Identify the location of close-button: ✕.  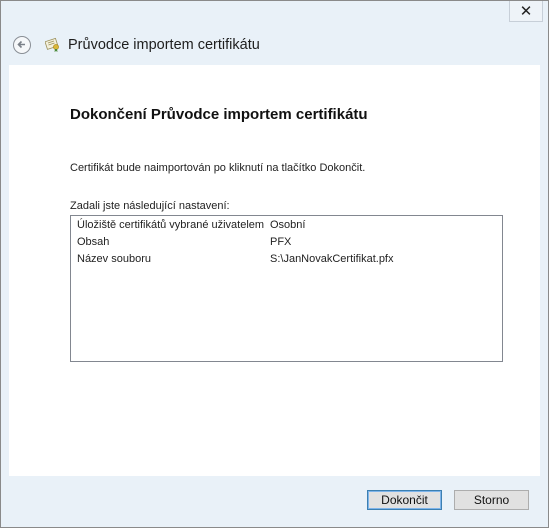
(526, 11).